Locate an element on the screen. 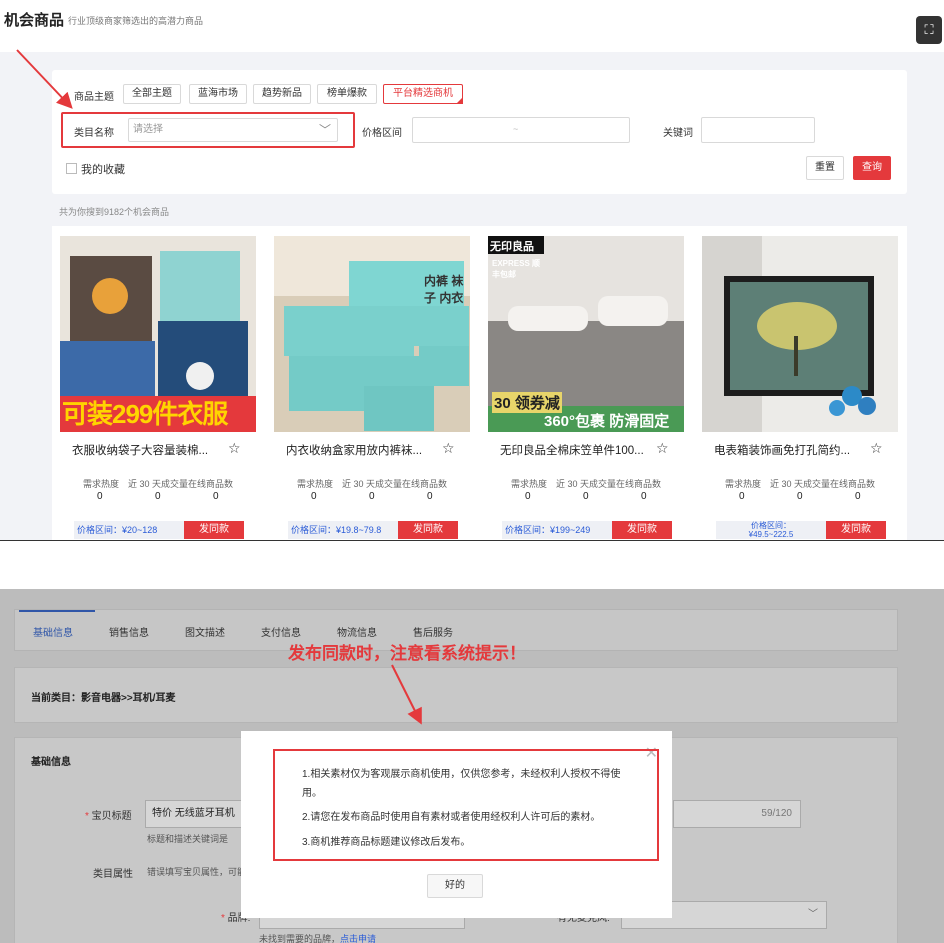  brand-label: 无印良品 is located at coordinates (512, 247).